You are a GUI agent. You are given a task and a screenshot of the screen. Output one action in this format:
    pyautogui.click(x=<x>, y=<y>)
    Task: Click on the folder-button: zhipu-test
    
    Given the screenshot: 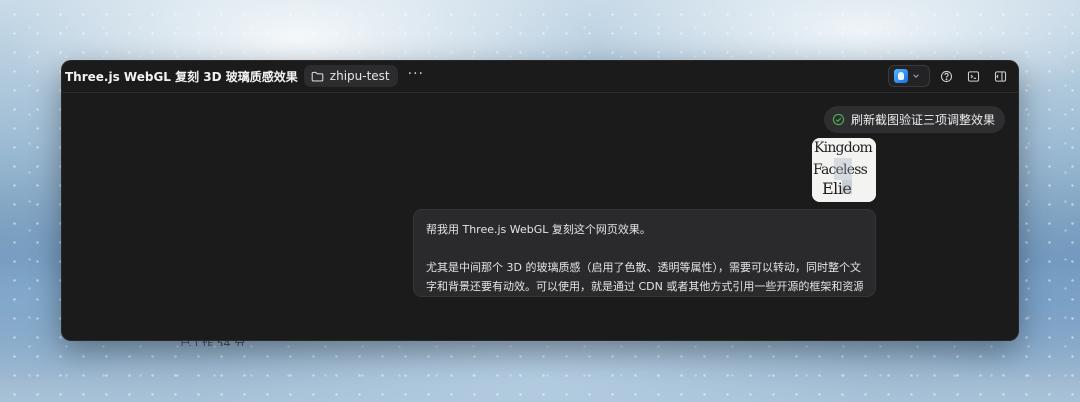 What is the action you would take?
    pyautogui.click(x=350, y=76)
    